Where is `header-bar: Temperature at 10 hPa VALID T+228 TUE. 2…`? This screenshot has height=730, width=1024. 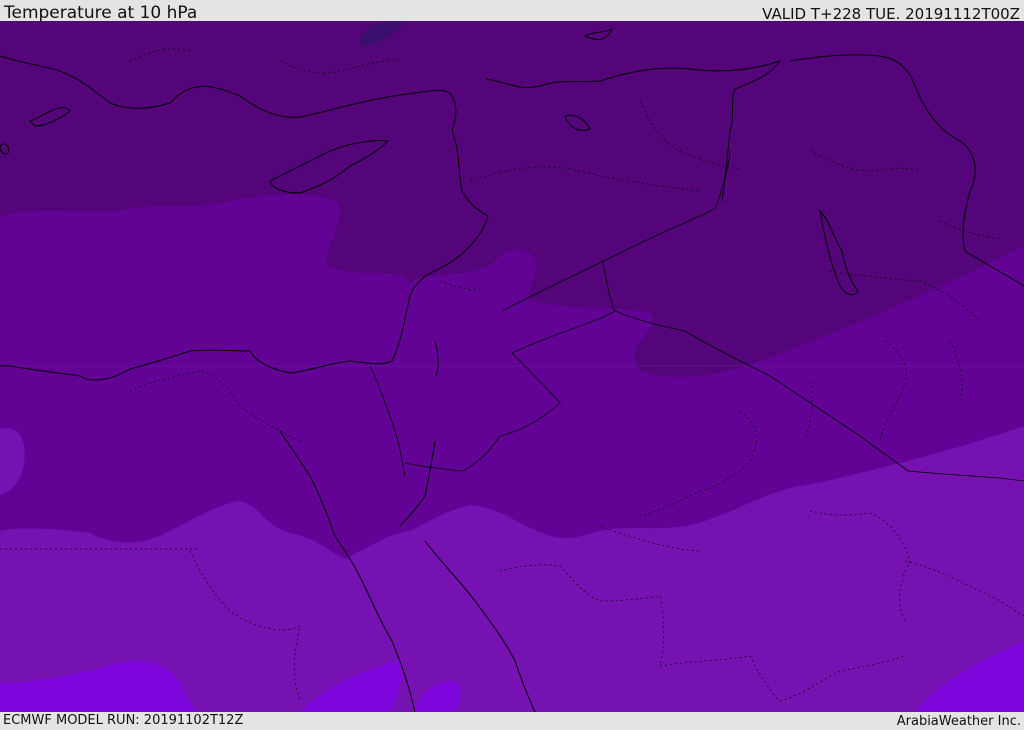
header-bar: Temperature at 10 hPa VALID T+228 TUE. 2… is located at coordinates (512, 11).